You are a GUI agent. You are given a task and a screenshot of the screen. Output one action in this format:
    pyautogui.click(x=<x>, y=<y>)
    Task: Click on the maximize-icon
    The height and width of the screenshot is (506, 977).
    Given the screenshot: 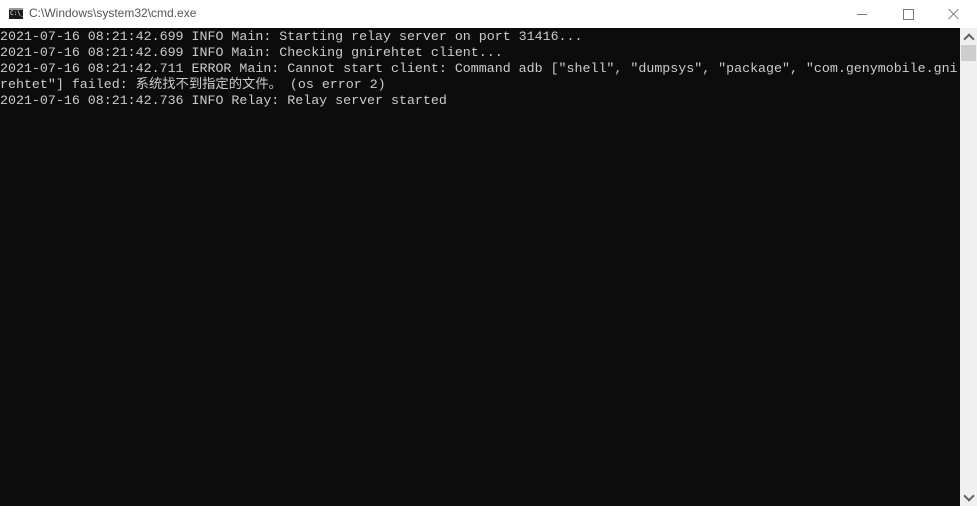 What is the action you would take?
    pyautogui.click(x=908, y=14)
    